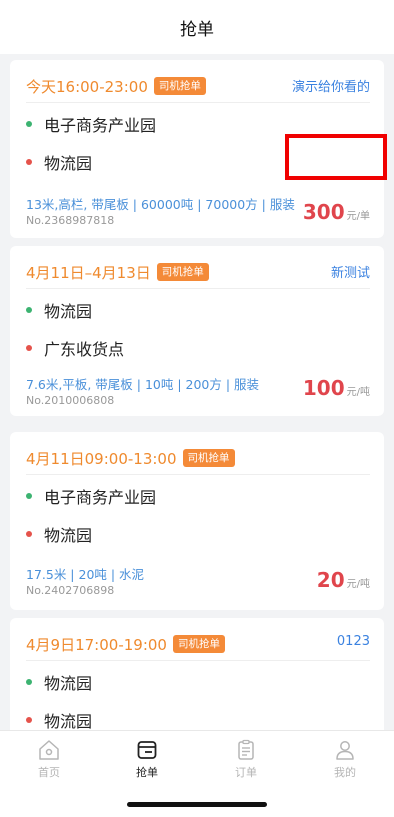 The image size is (394, 817). I want to click on order-header: 4月11日–4月13日 司机抢单, so click(117, 272).